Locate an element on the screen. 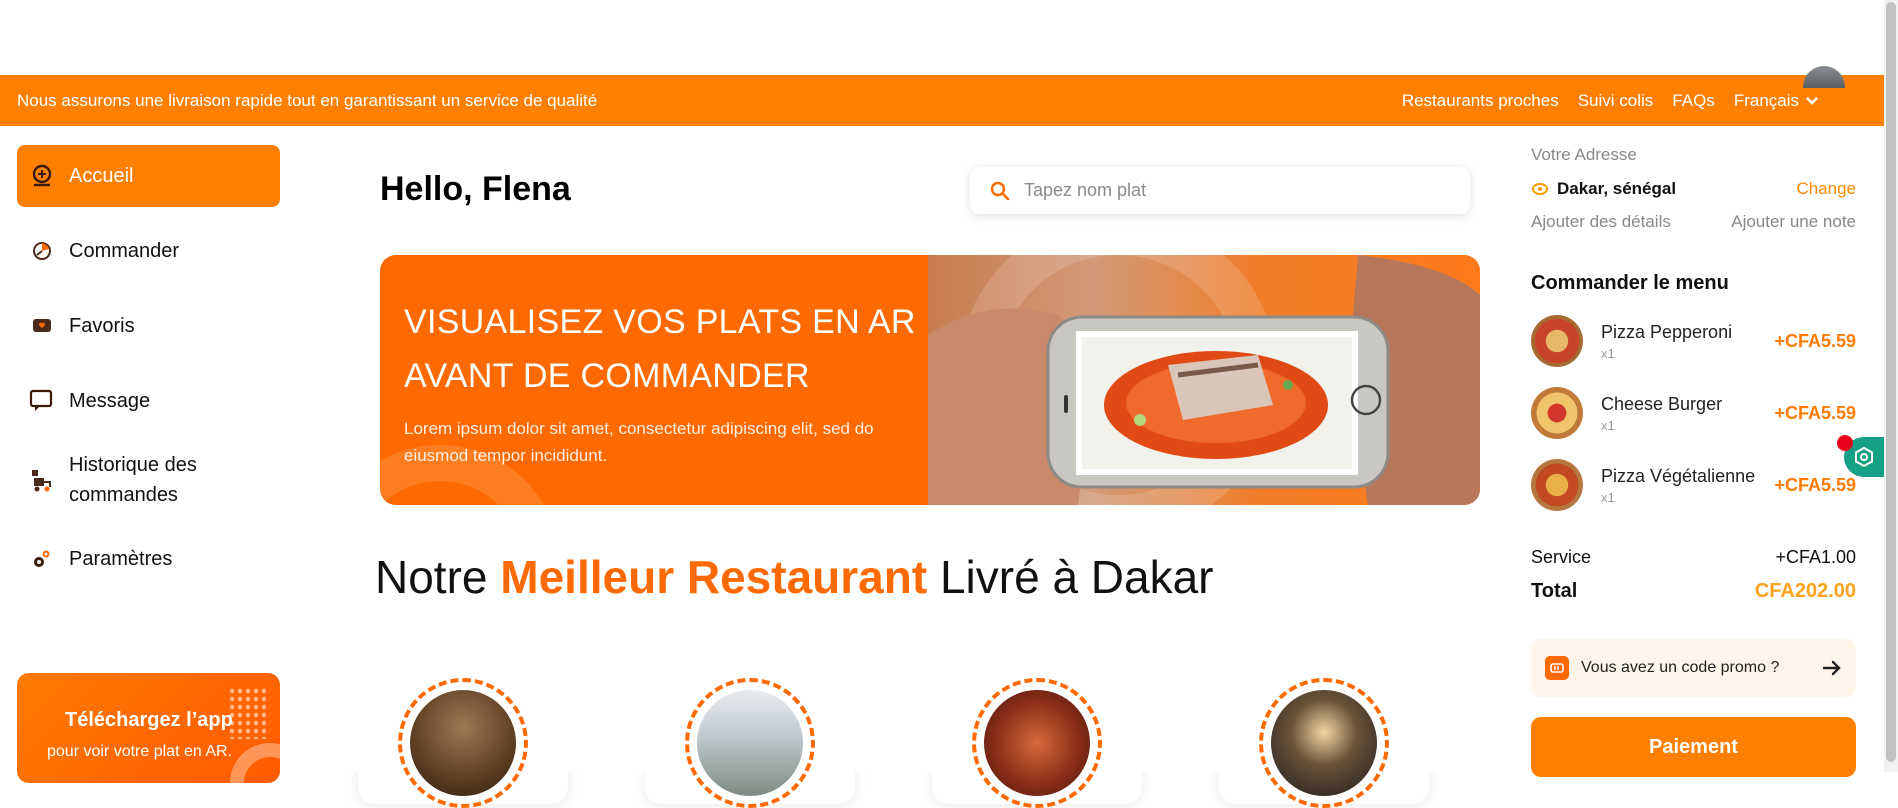 The image size is (1898, 808). greeting: Hello, Flena is located at coordinates (475, 189).